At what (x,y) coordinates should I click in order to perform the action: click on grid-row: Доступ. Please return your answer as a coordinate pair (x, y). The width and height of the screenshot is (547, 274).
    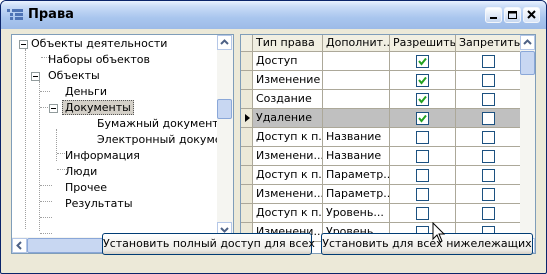
    Looking at the image, I should click on (381, 61).